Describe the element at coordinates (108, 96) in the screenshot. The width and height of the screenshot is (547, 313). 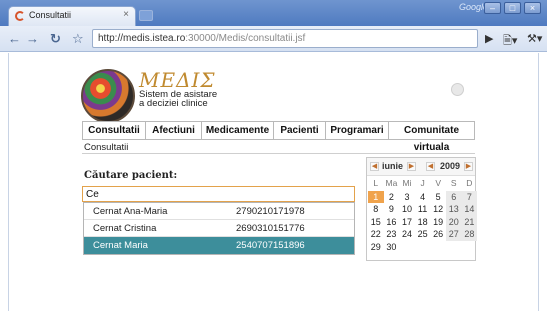
I see `logo-image` at that location.